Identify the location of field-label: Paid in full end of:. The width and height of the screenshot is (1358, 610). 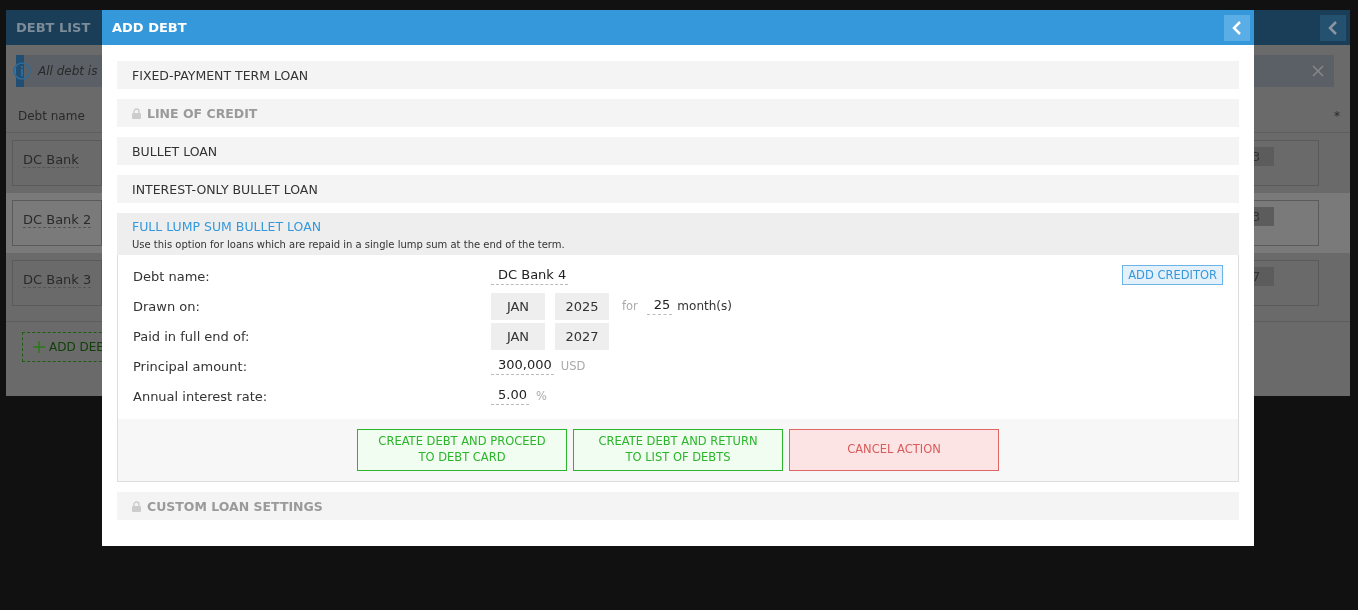
(192, 336).